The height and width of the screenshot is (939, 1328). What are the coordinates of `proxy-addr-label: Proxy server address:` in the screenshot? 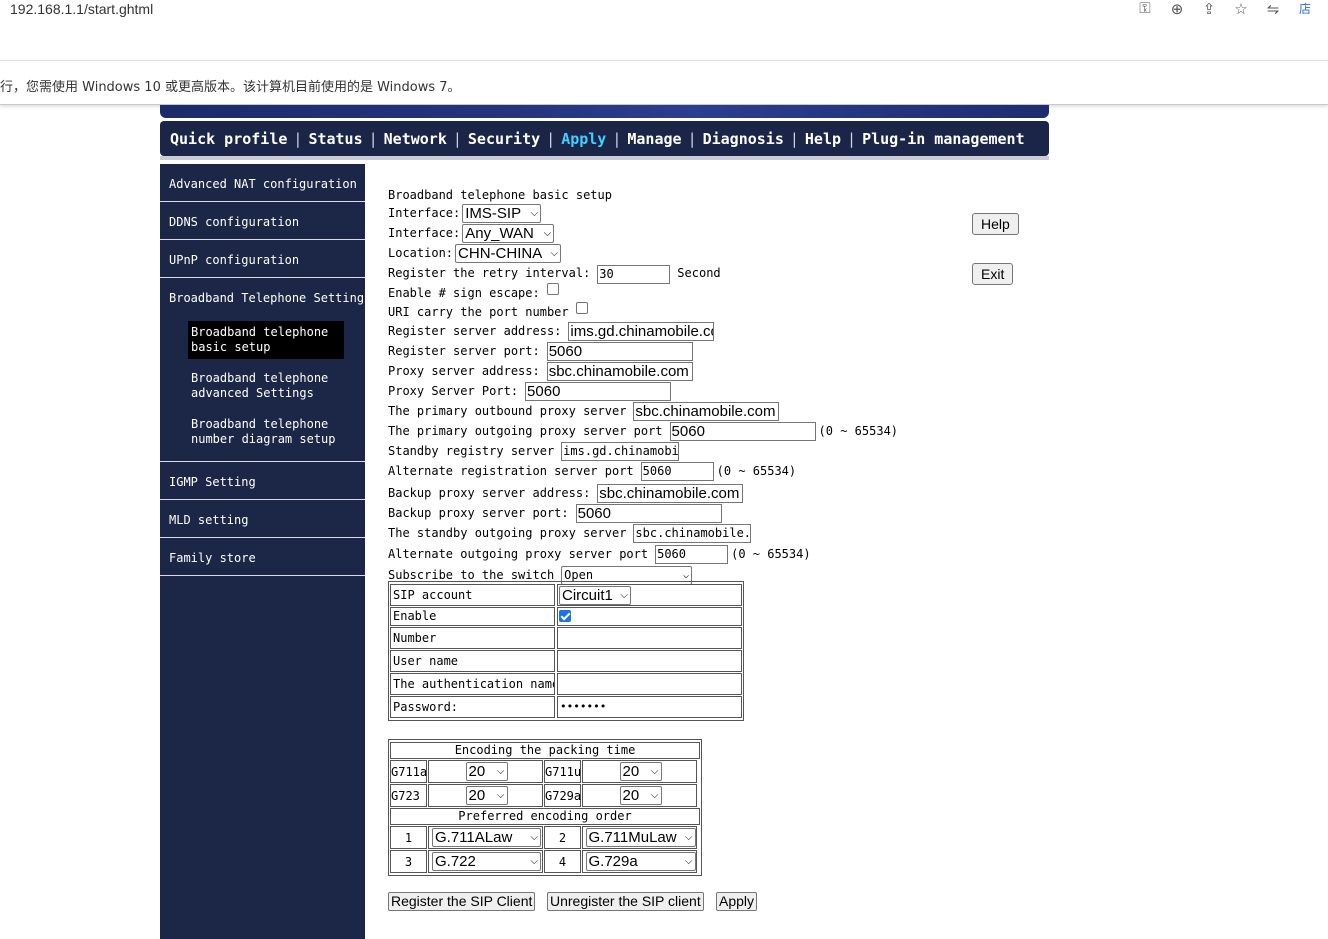 It's located at (464, 371).